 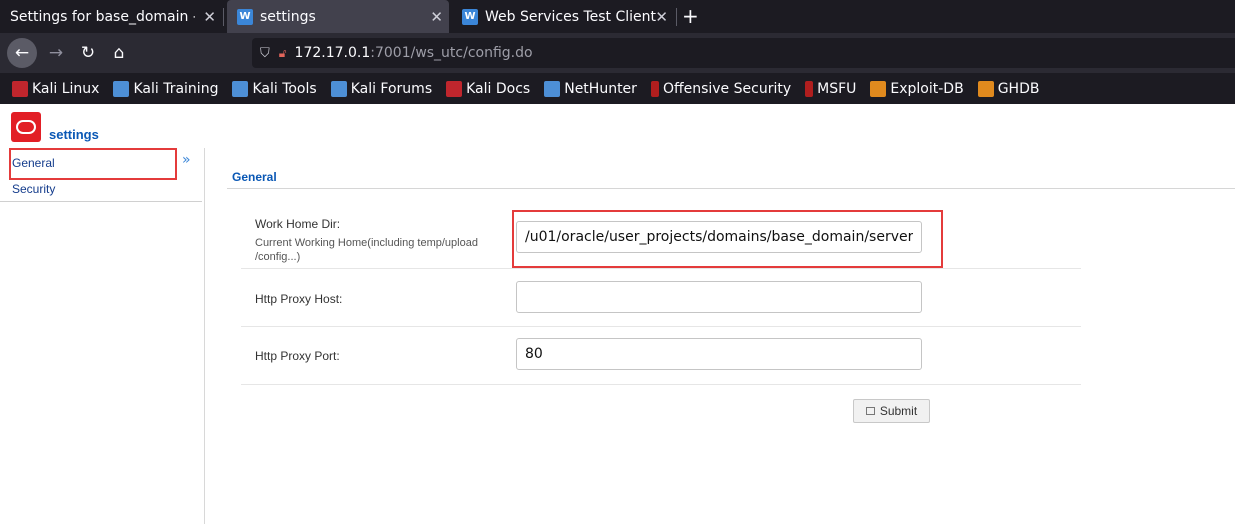 I want to click on kali-docs-icon, so click(x=454, y=89).